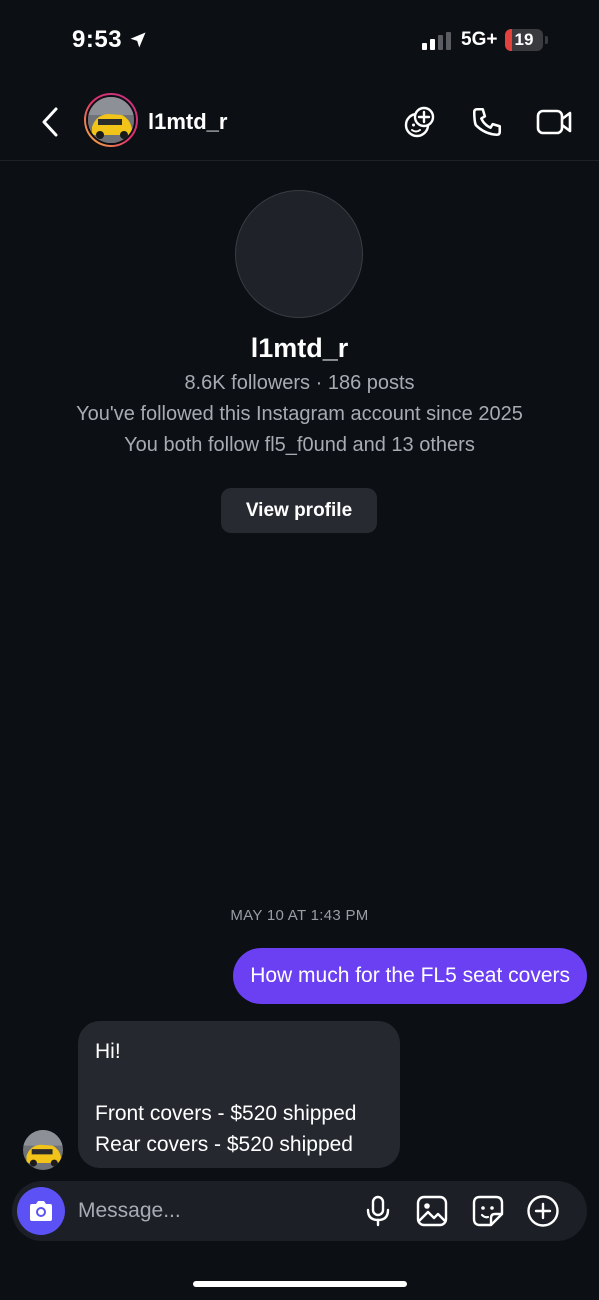  I want to click on sender-avatar, so click(43, 1150).